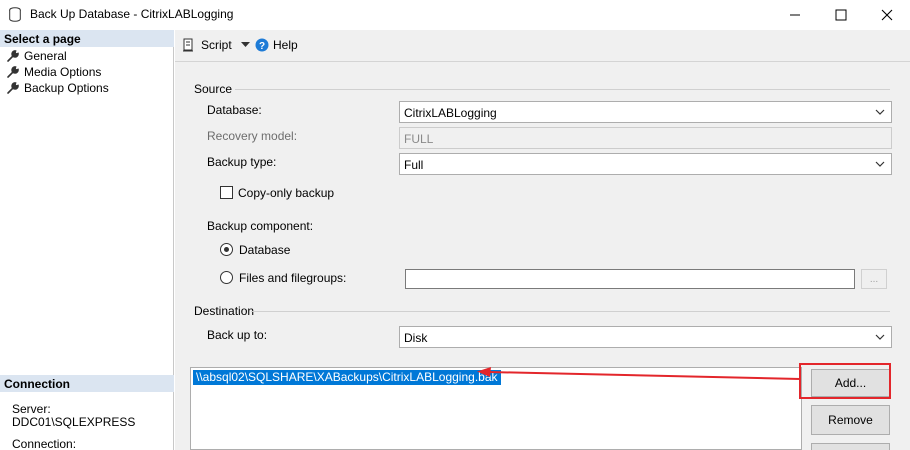 The height and width of the screenshot is (450, 910). I want to click on database-value: CitrixLABLogging, so click(450, 113).